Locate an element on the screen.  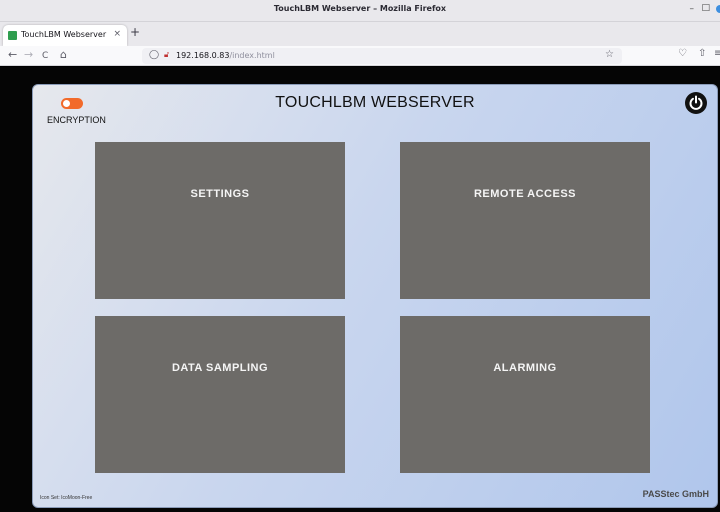
window-title: TouchLBM Webserver – Mozilla Firefox is located at coordinates (360, 8).